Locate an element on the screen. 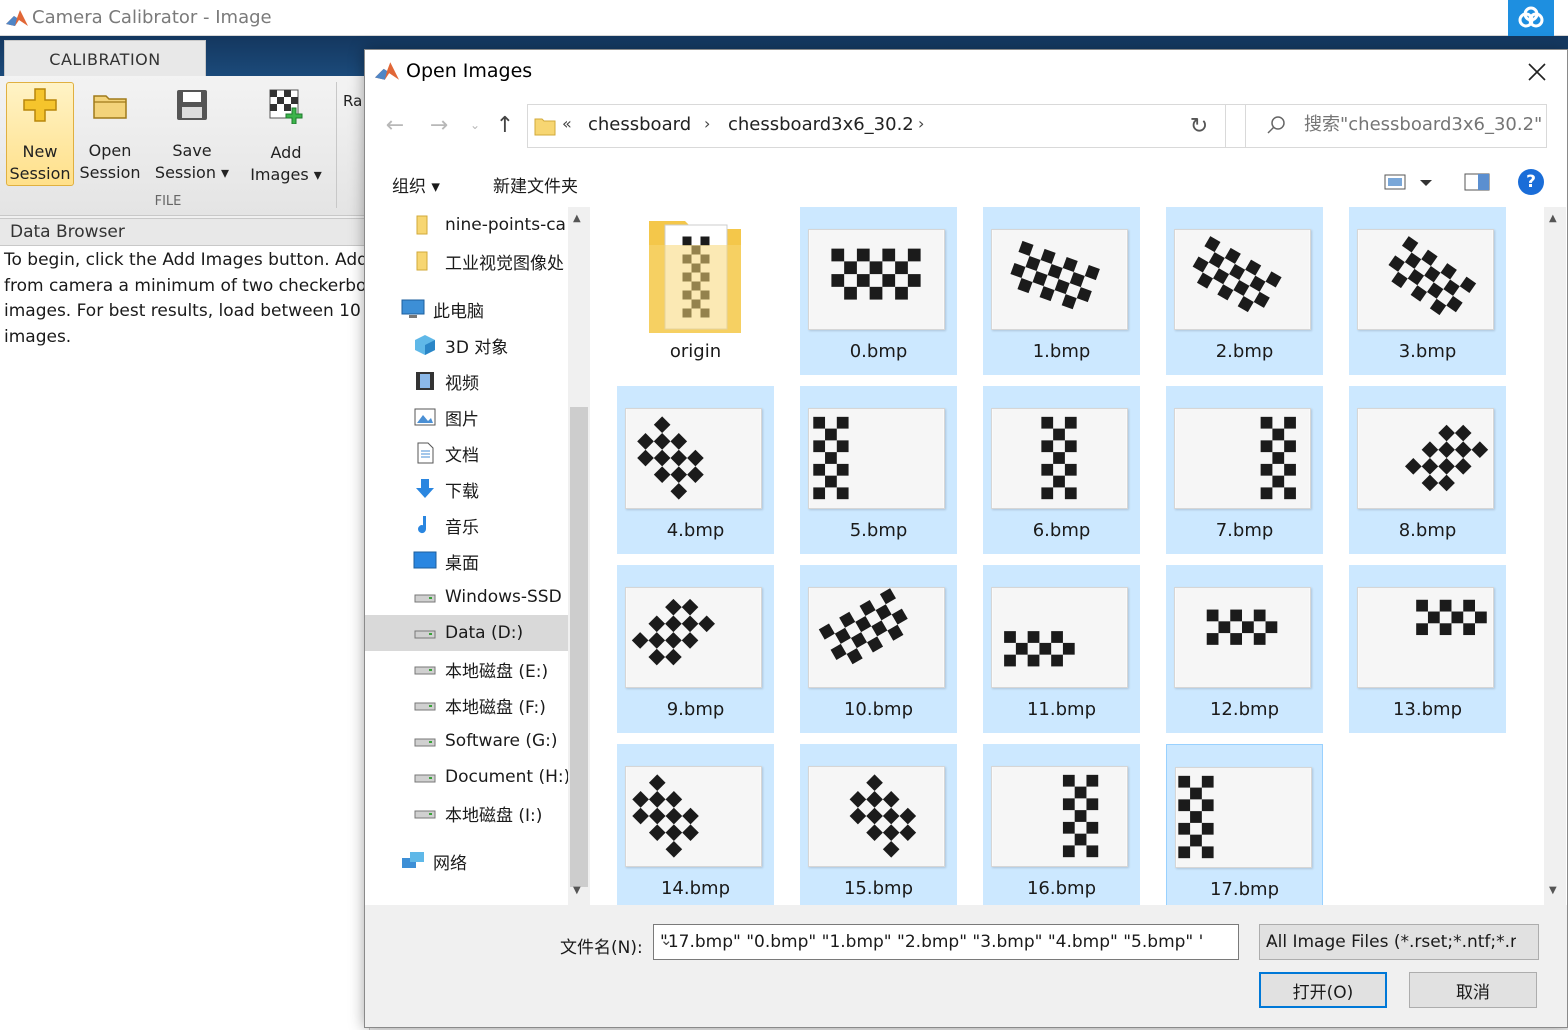 The width and height of the screenshot is (1568, 1030). nav-item: 桌面 is located at coordinates (467, 561).